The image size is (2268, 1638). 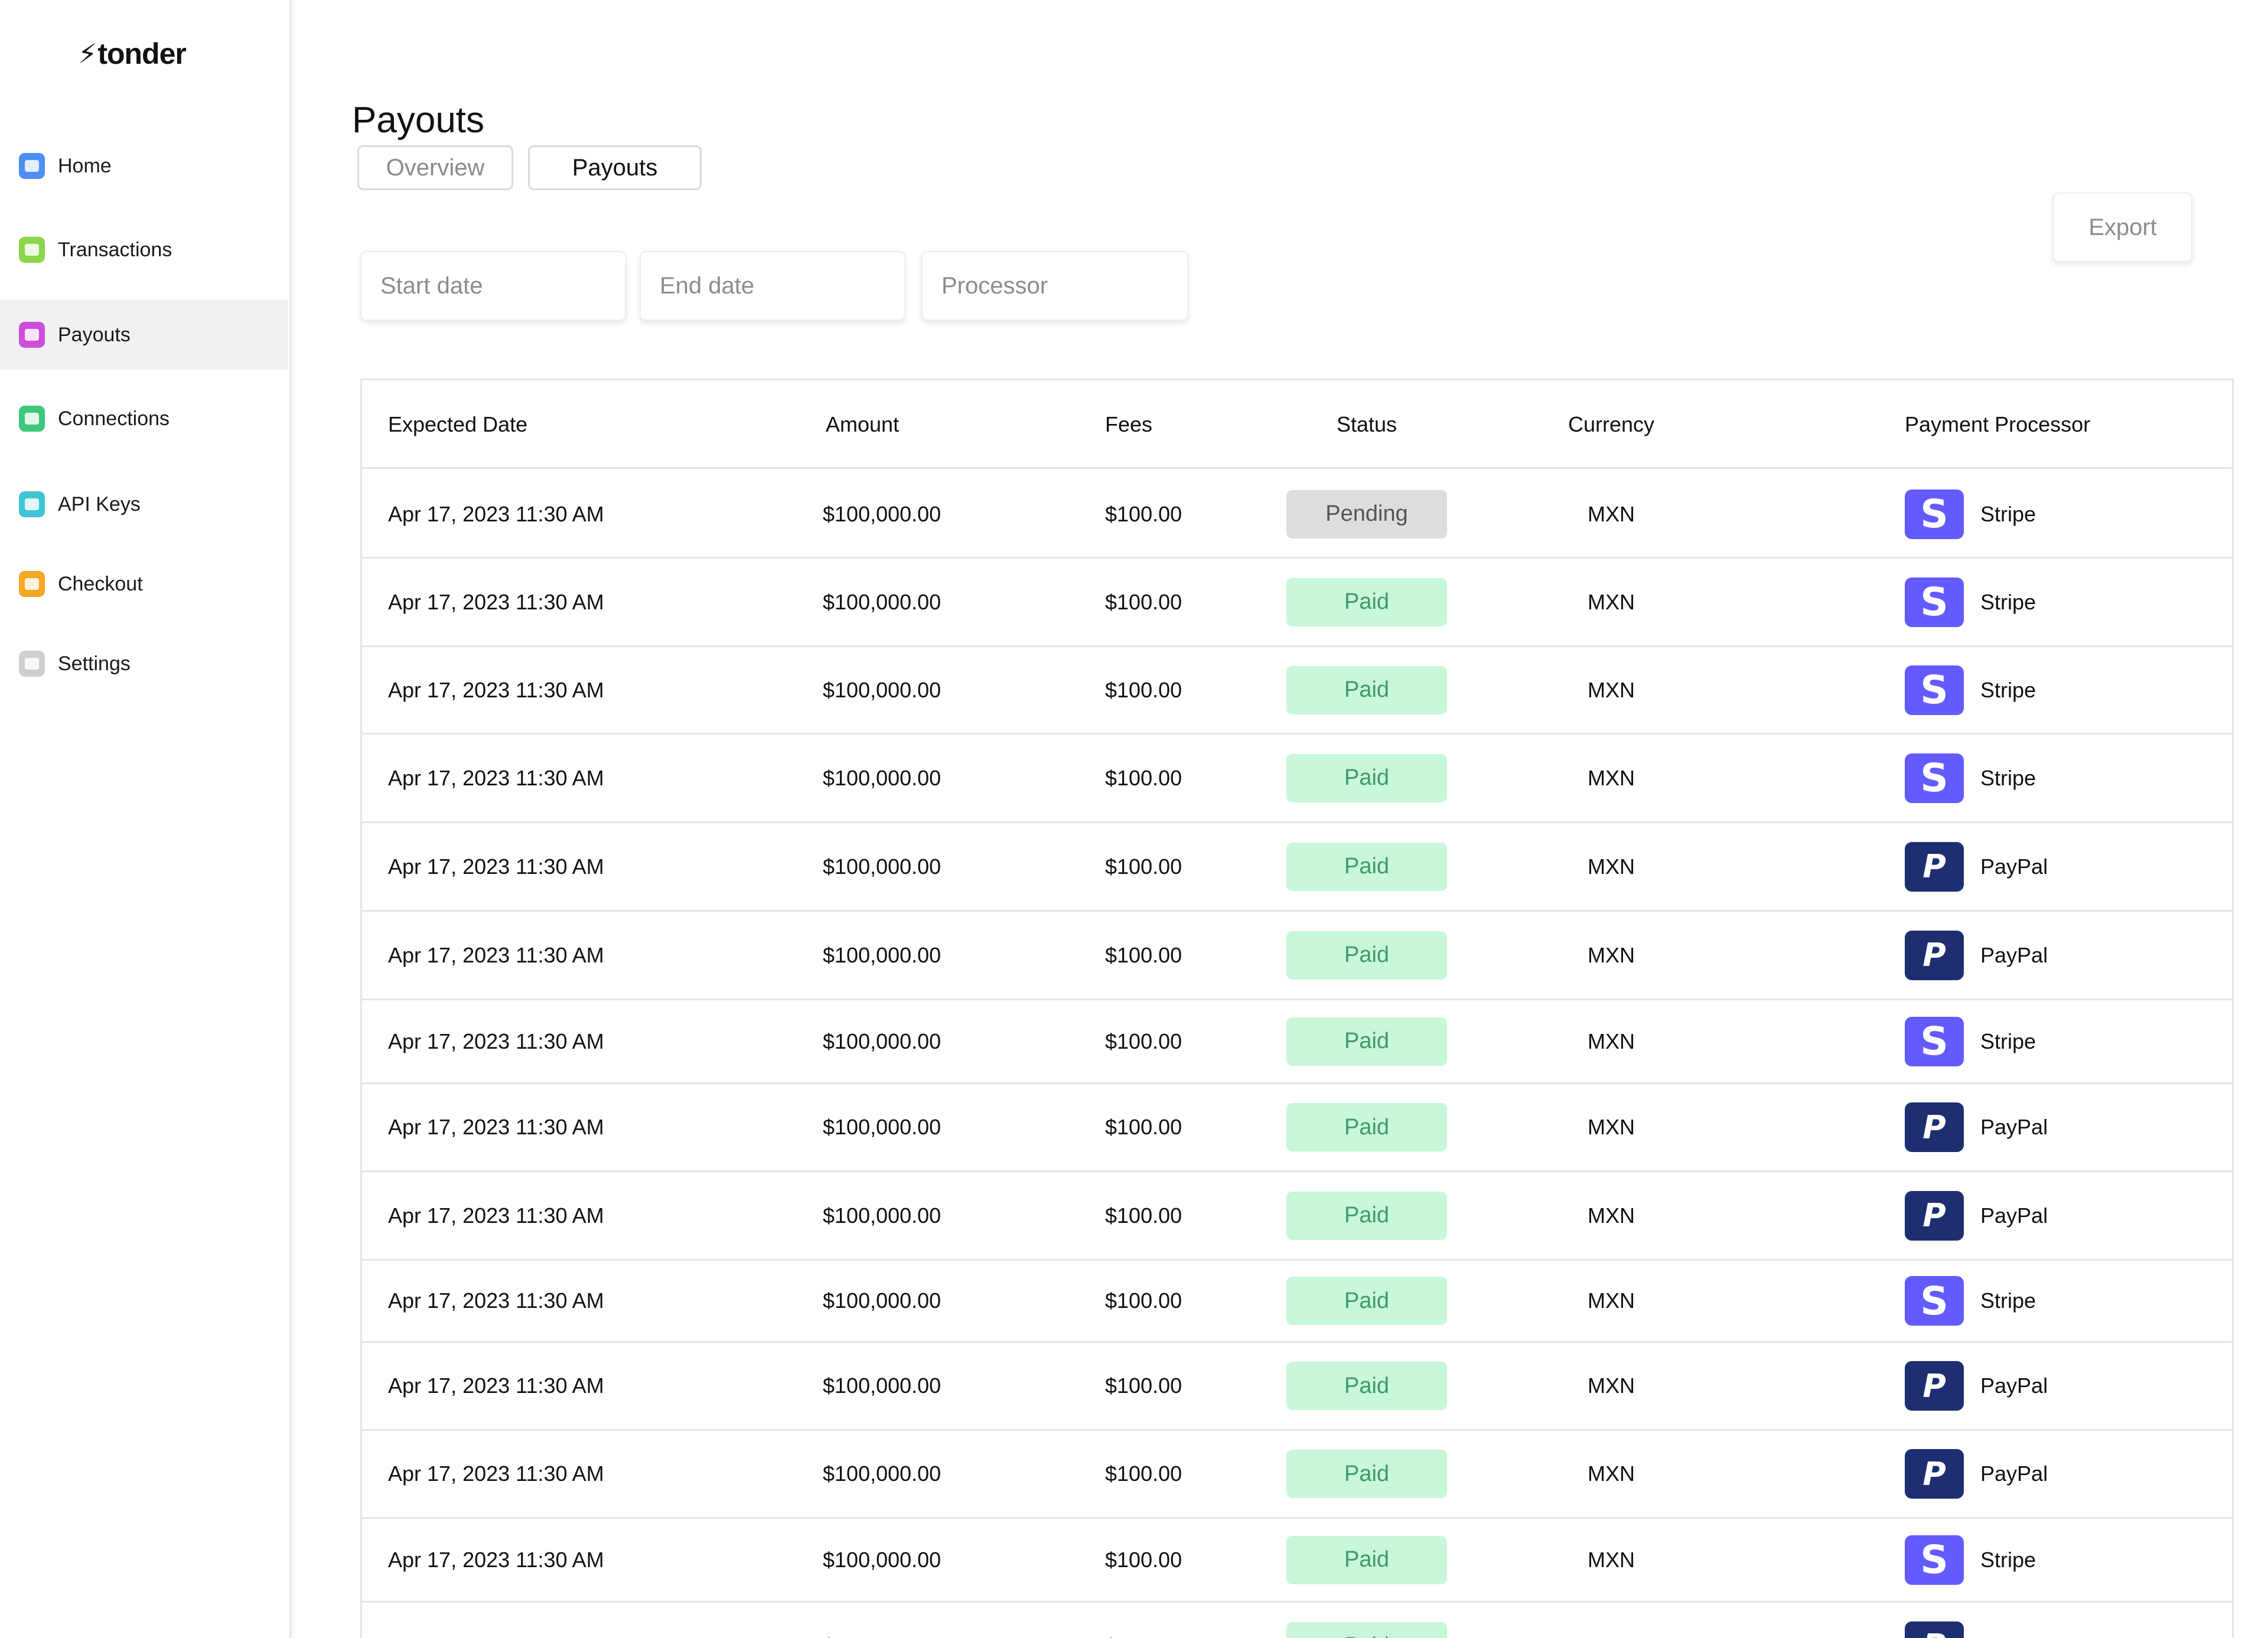 I want to click on brand-name: tonder, so click(x=142, y=53).